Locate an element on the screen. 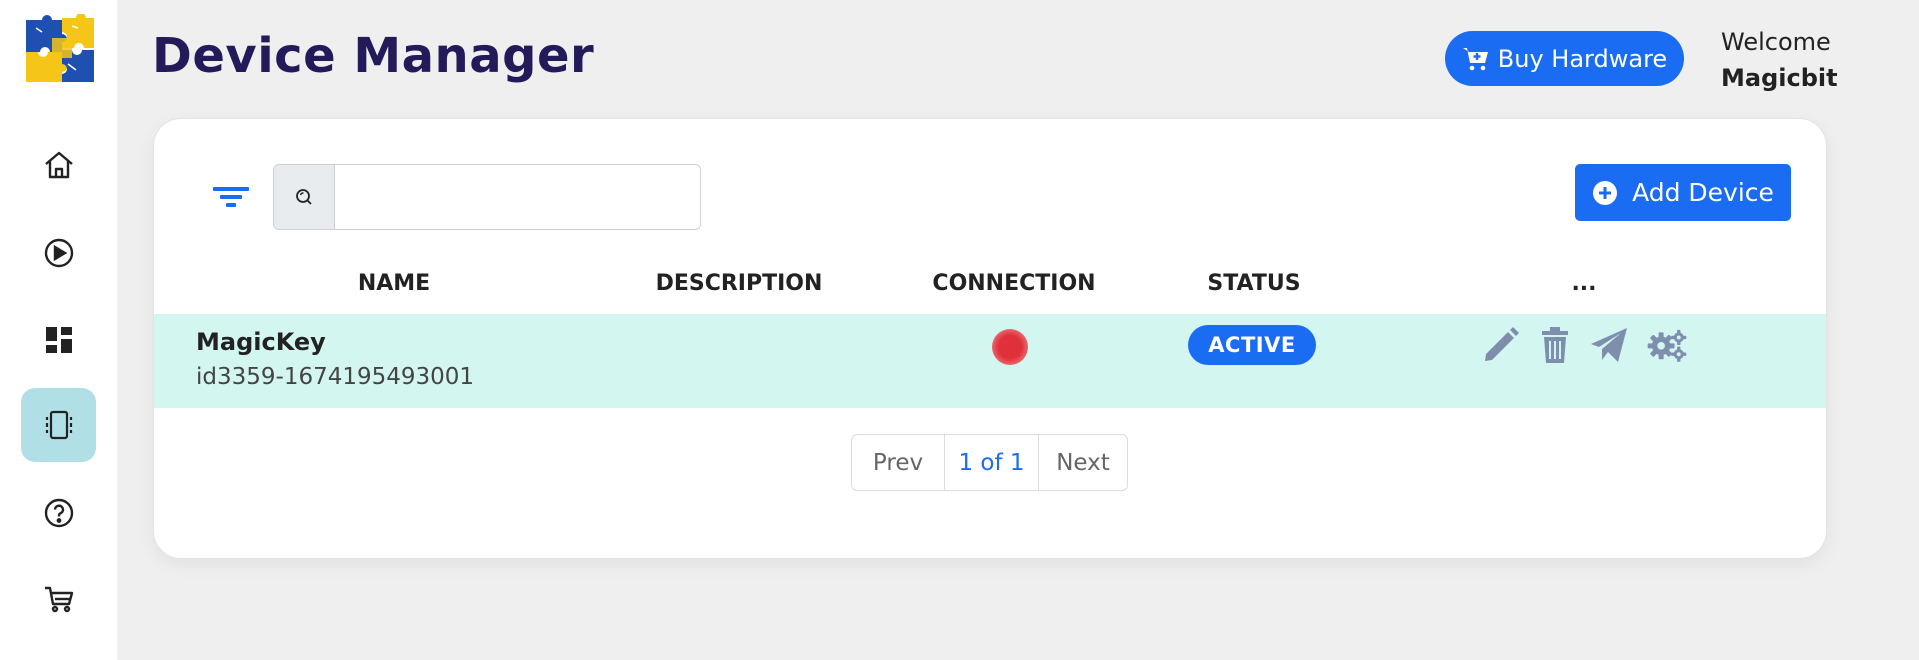  page-indicator: 1 of 1 is located at coordinates (992, 462).